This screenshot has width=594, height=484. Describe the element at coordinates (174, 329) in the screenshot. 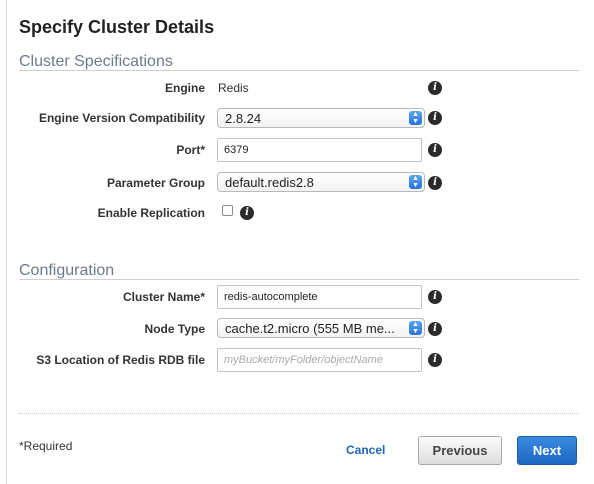

I see `node-type-label: Node Type` at that location.